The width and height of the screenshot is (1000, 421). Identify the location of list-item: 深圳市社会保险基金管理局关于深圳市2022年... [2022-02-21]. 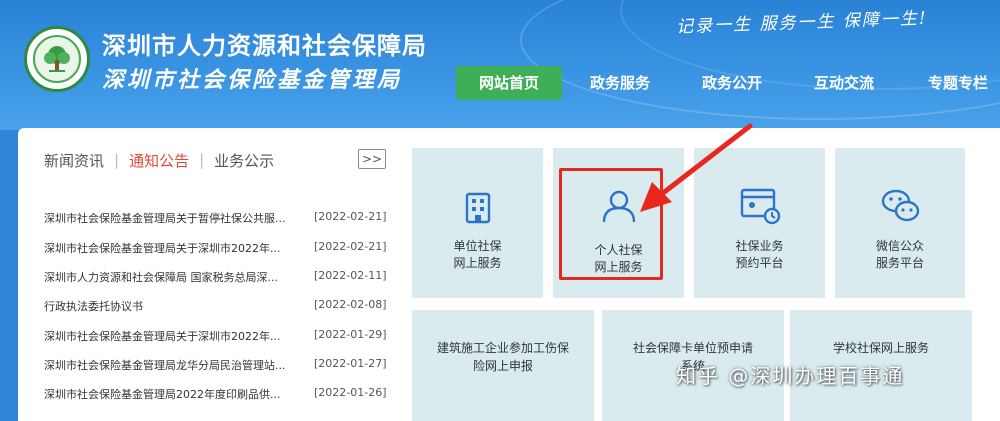
(216, 248).